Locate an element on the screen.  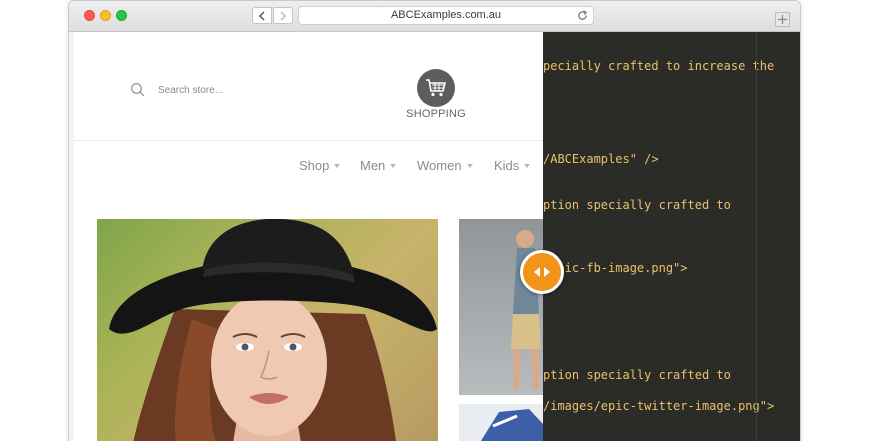
nav-item-label: Shop is located at coordinates (314, 165).